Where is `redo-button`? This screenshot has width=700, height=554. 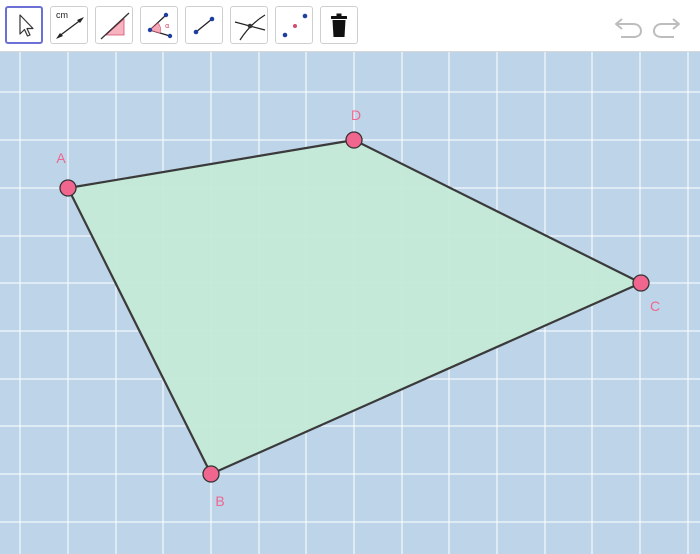 redo-button is located at coordinates (666, 26).